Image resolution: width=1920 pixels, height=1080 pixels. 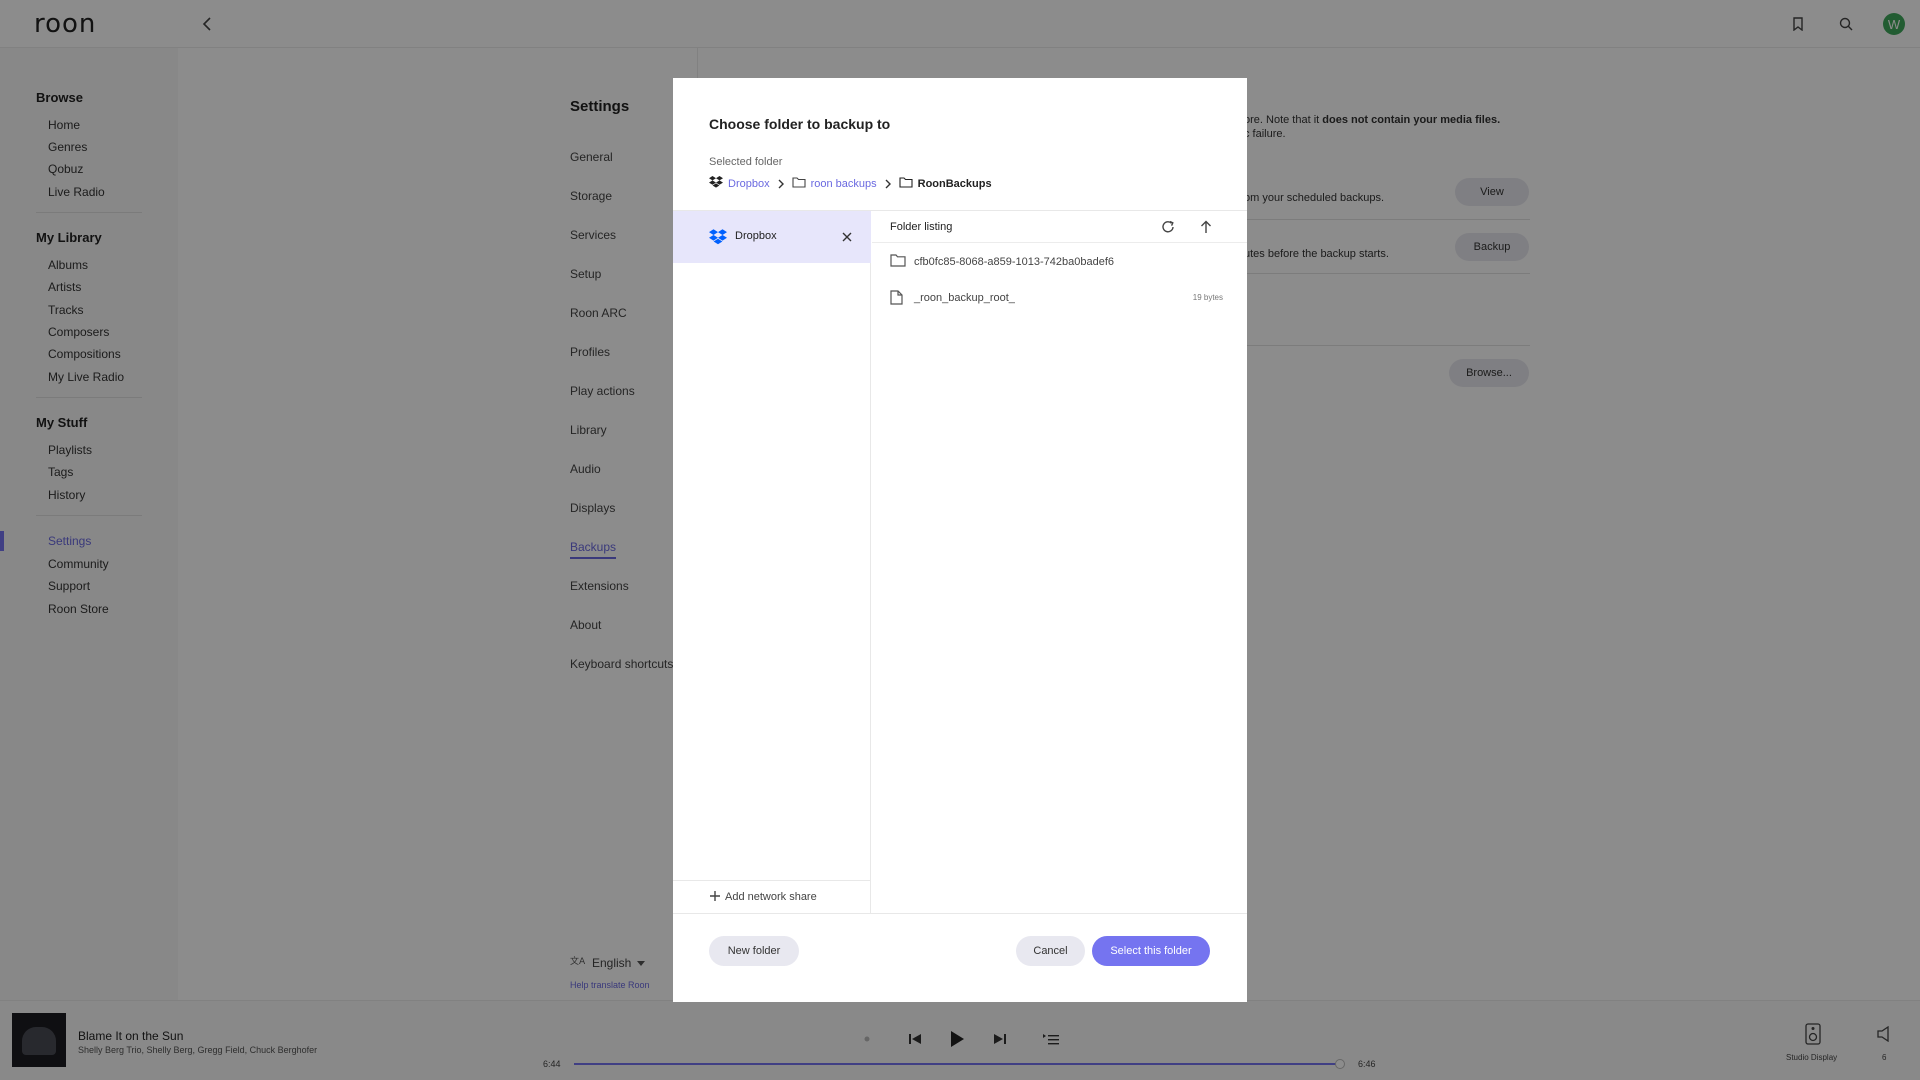 What do you see at coordinates (954, 183) in the screenshot?
I see `breadcrumb-label: RoonBackups` at bounding box center [954, 183].